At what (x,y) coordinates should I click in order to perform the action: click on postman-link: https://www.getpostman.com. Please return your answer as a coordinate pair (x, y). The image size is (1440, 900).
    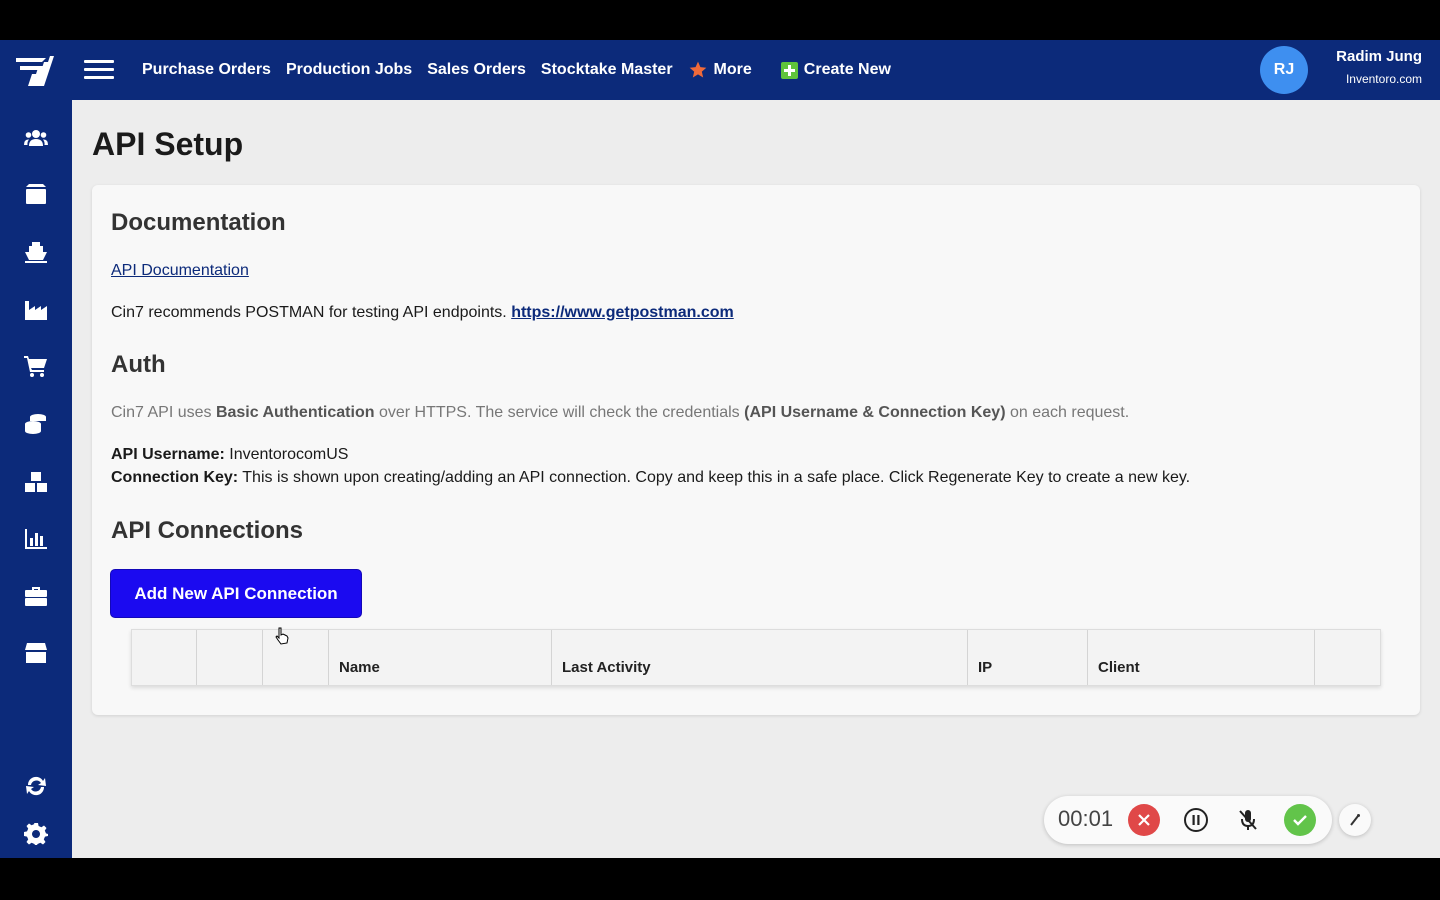
    Looking at the image, I should click on (622, 312).